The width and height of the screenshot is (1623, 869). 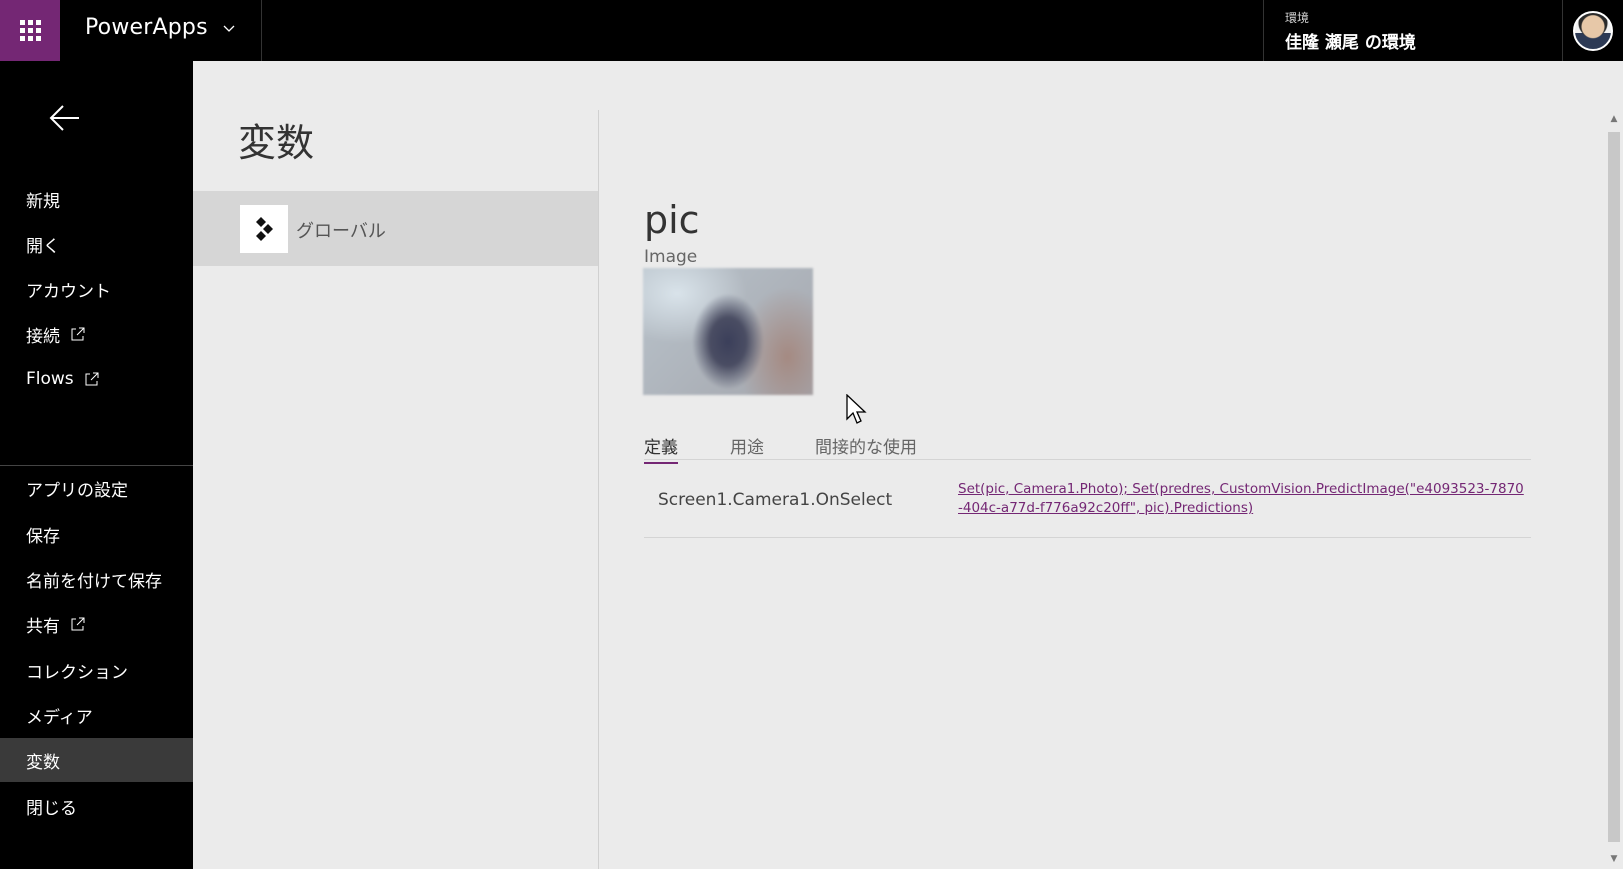 I want to click on scroll-down-icon: ▼, so click(x=1614, y=859).